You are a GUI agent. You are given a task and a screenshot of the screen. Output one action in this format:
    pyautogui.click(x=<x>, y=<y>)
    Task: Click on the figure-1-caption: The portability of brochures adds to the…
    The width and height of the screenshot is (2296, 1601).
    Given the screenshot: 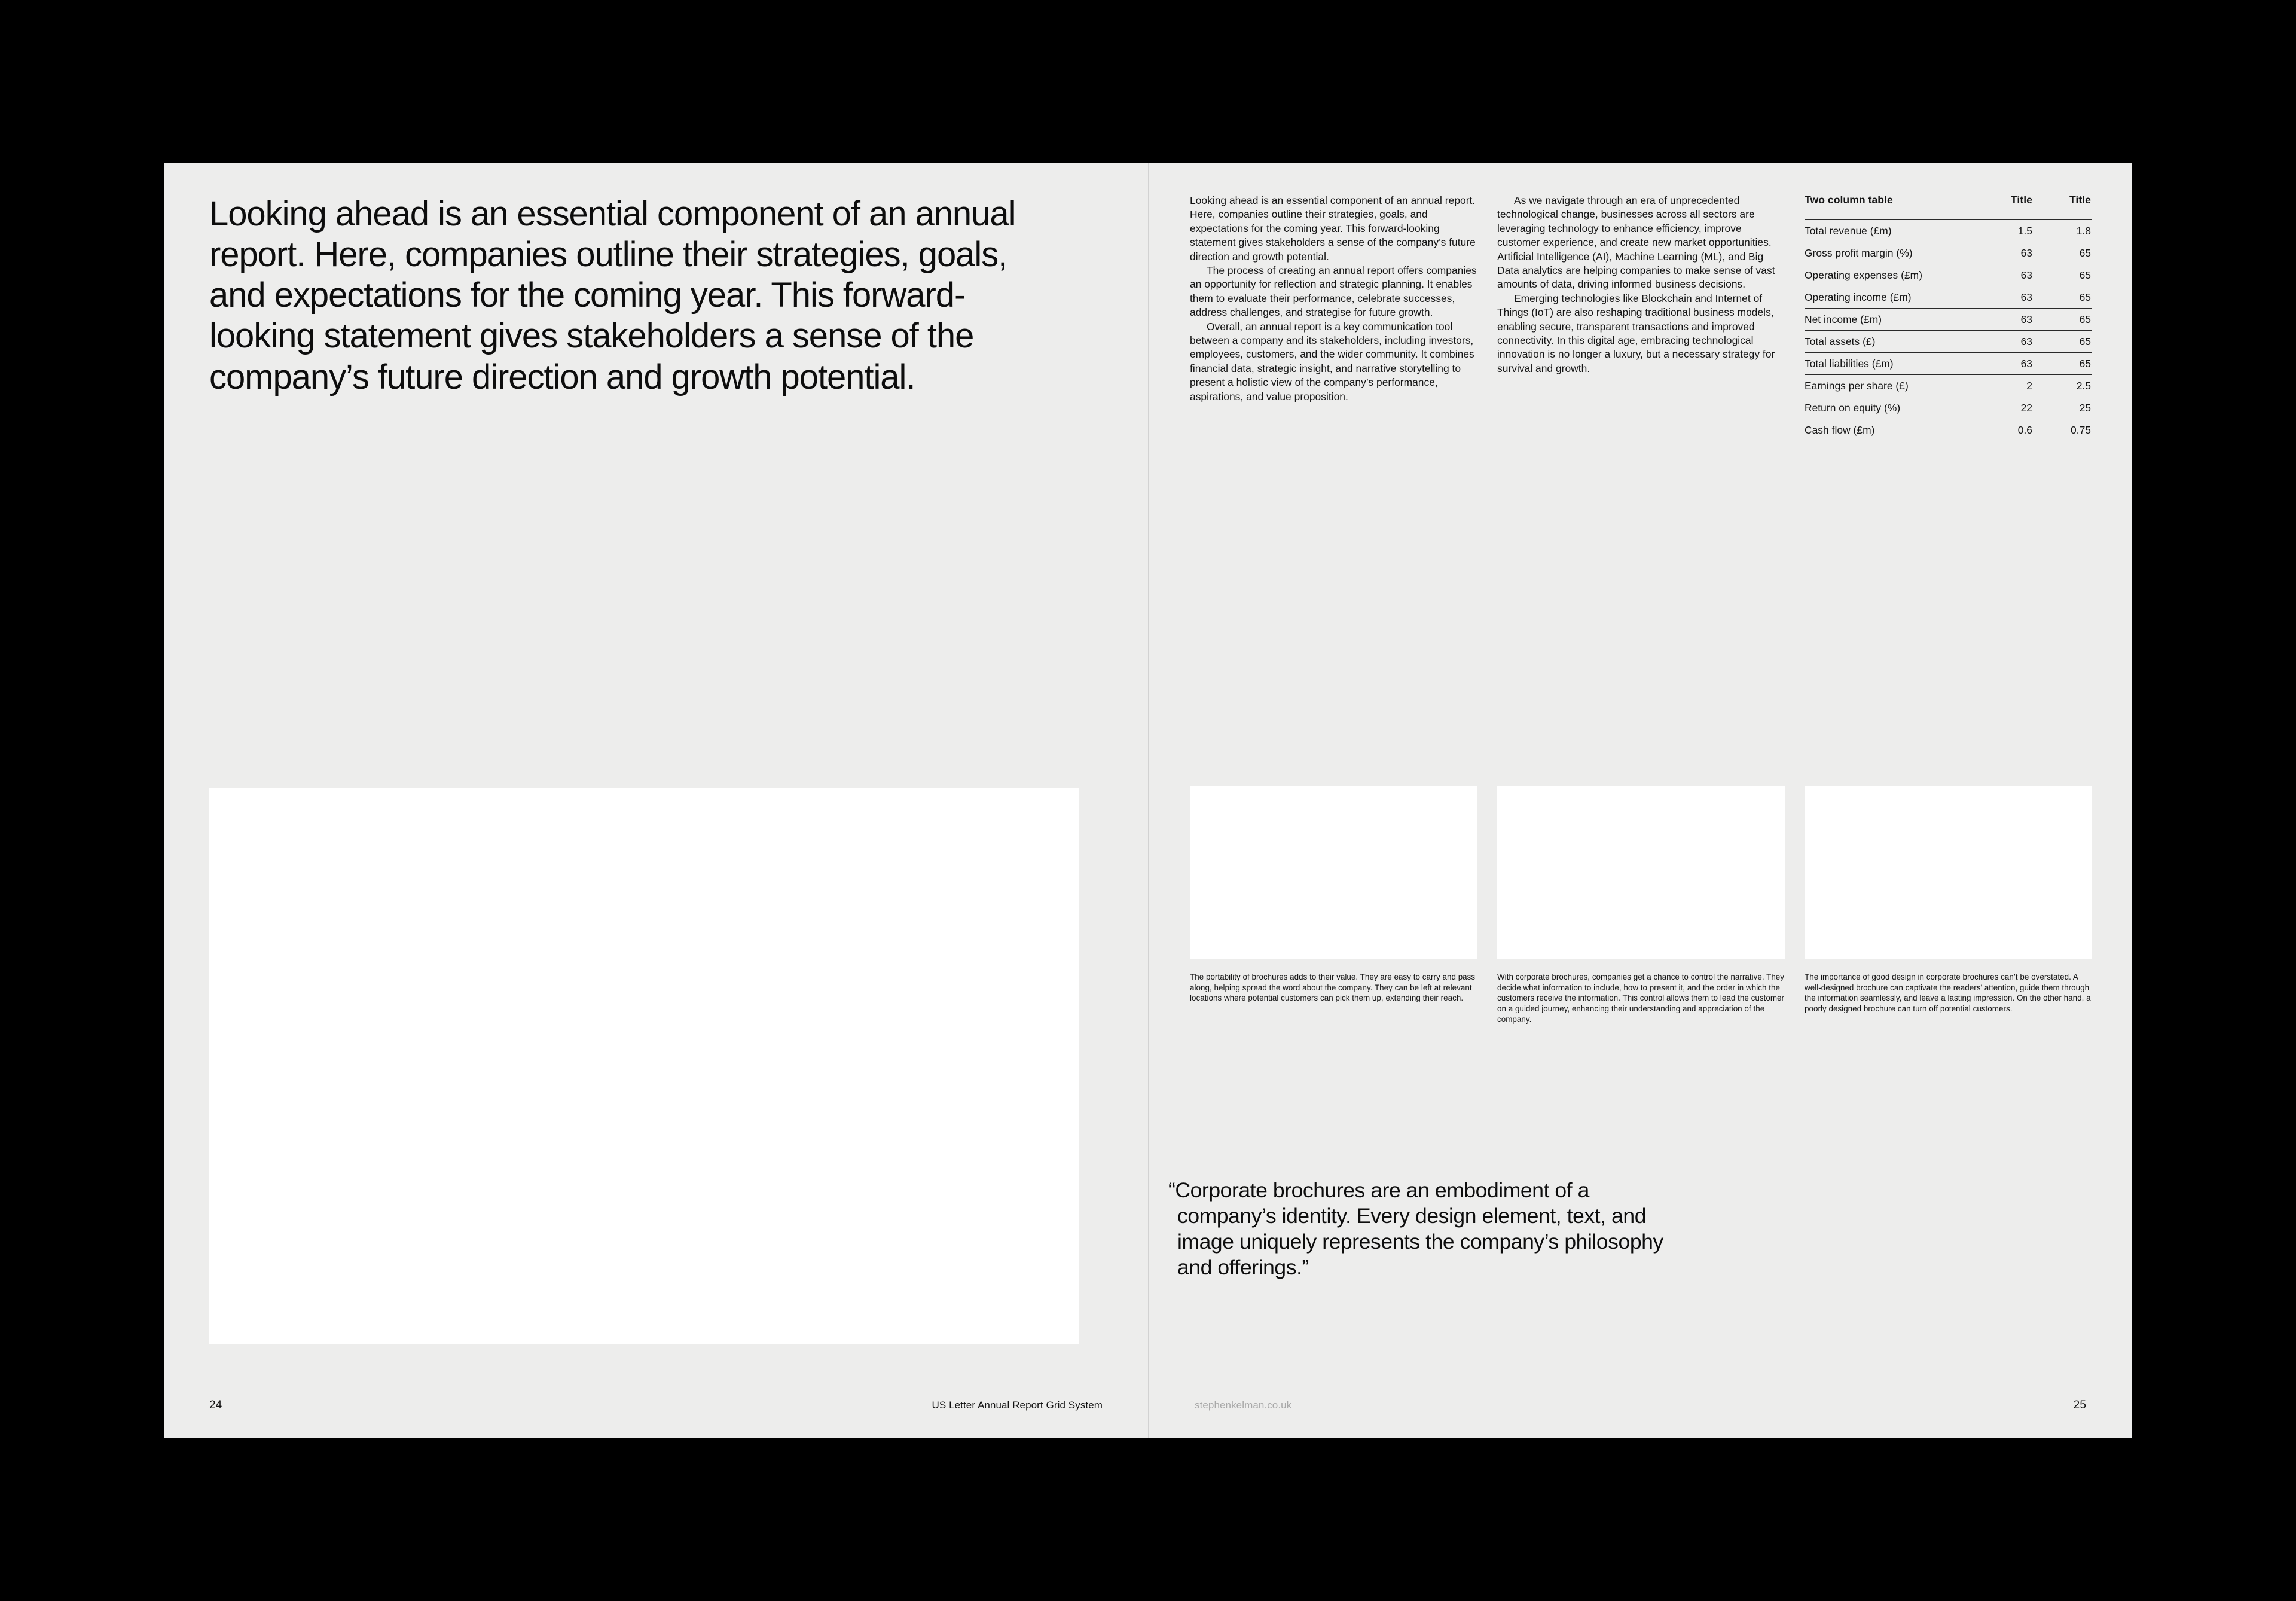 What is the action you would take?
    pyautogui.click(x=1333, y=987)
    